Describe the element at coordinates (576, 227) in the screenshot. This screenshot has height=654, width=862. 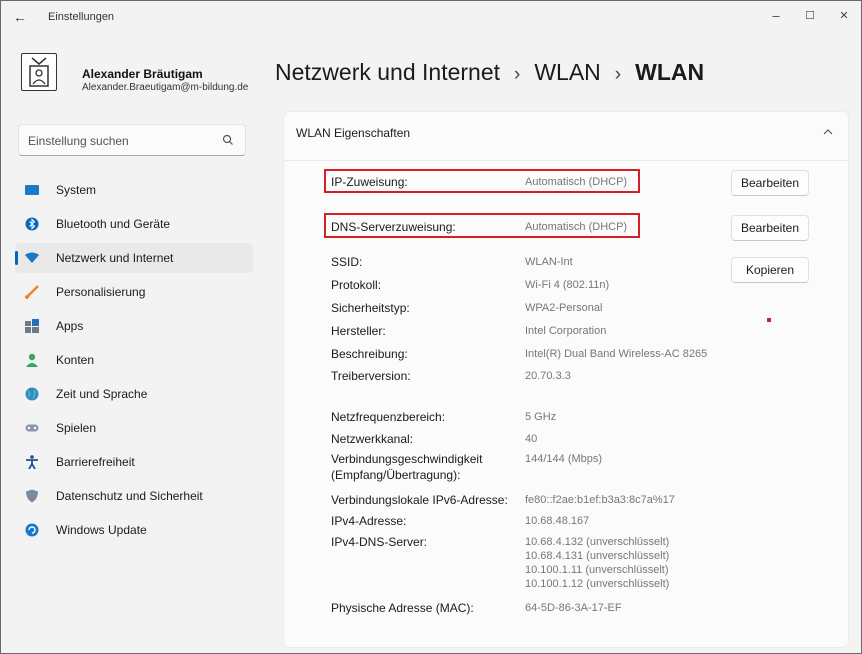
I see `dns-assignment-value: Automatisch (DHCP)` at that location.